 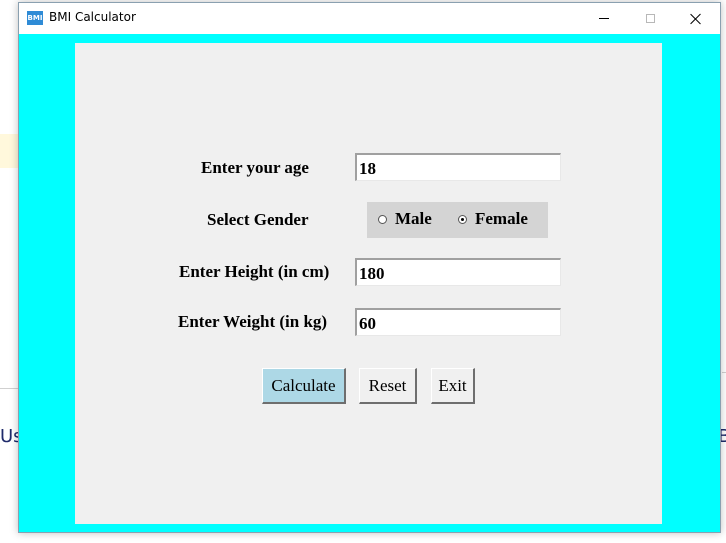 I want to click on window-title: BMI Calculator, so click(x=92, y=17).